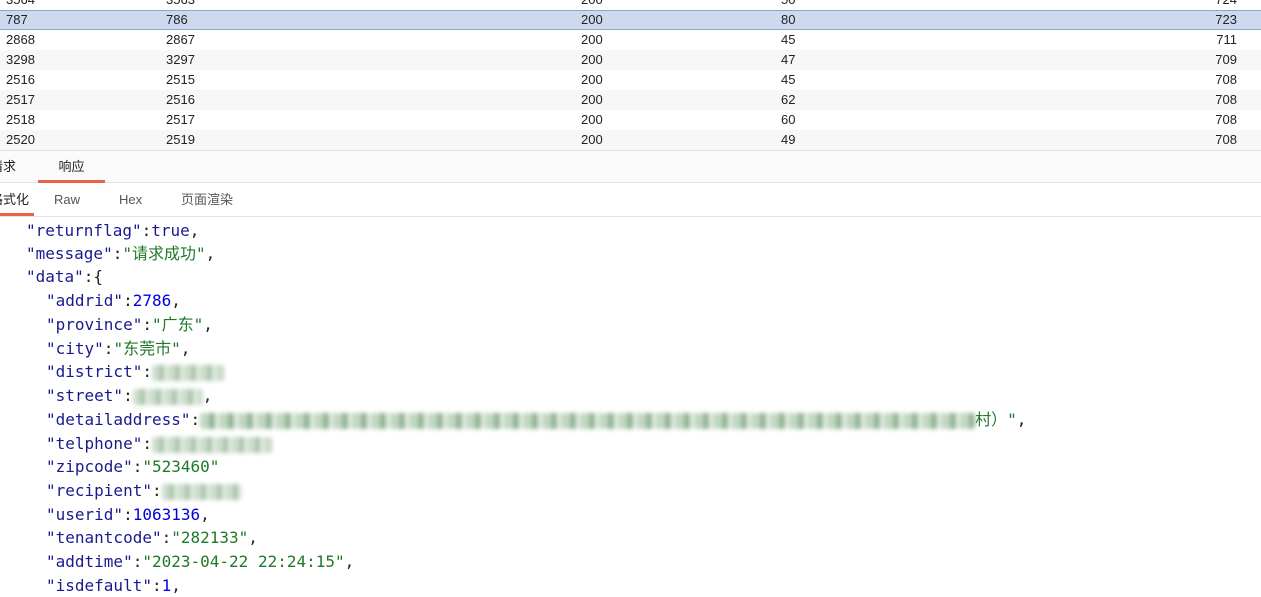  Describe the element at coordinates (84, 230) in the screenshot. I see `json-key: "returnflag"` at that location.